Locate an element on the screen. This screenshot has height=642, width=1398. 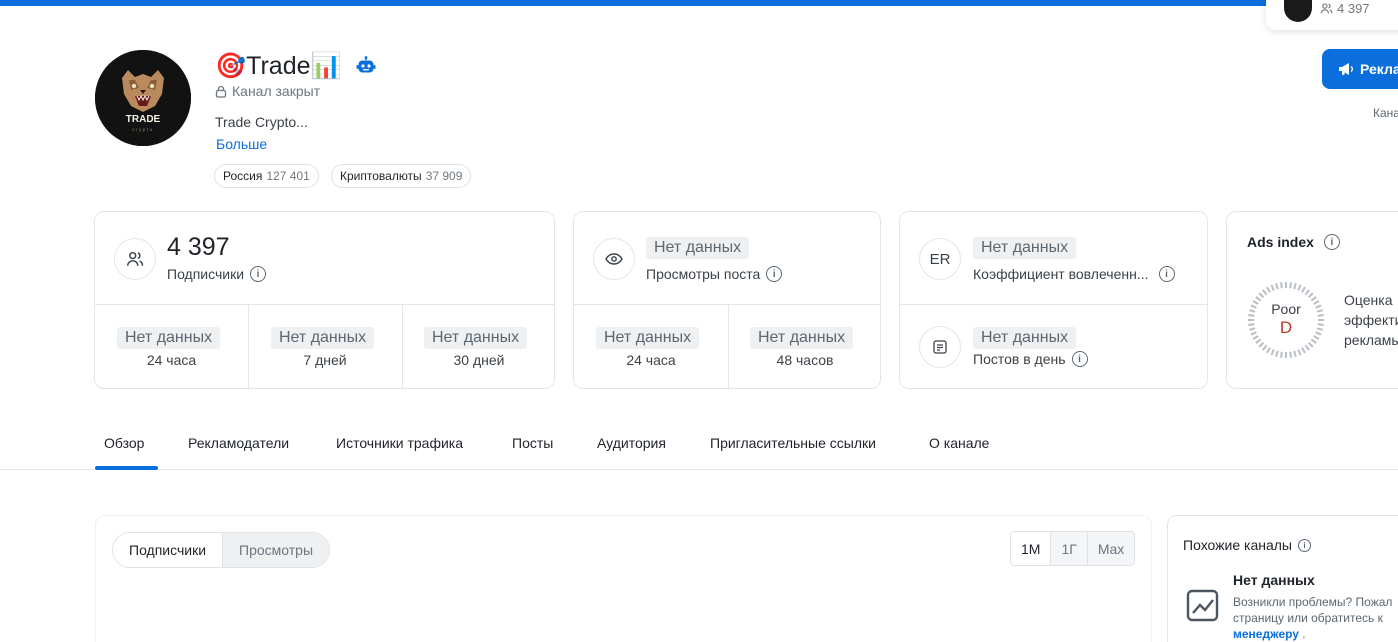
tab-posts: Посты is located at coordinates (532, 443).